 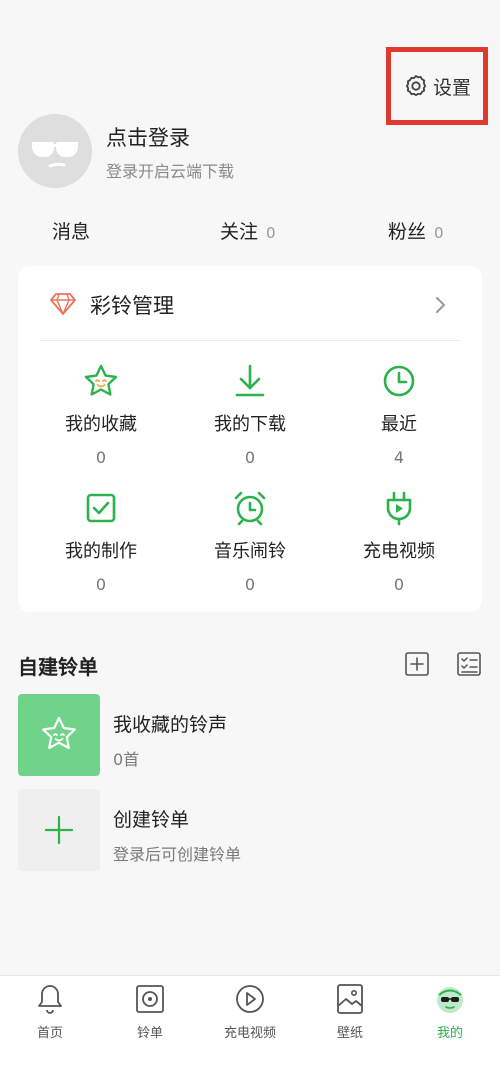 I want to click on create-cover, so click(x=59, y=830).